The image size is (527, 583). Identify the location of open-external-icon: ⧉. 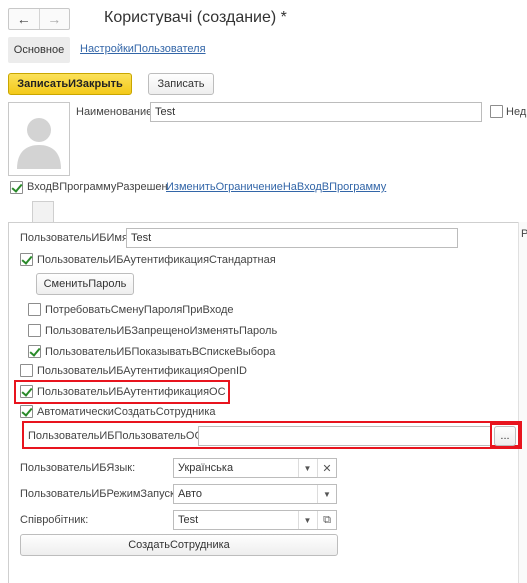
(326, 520).